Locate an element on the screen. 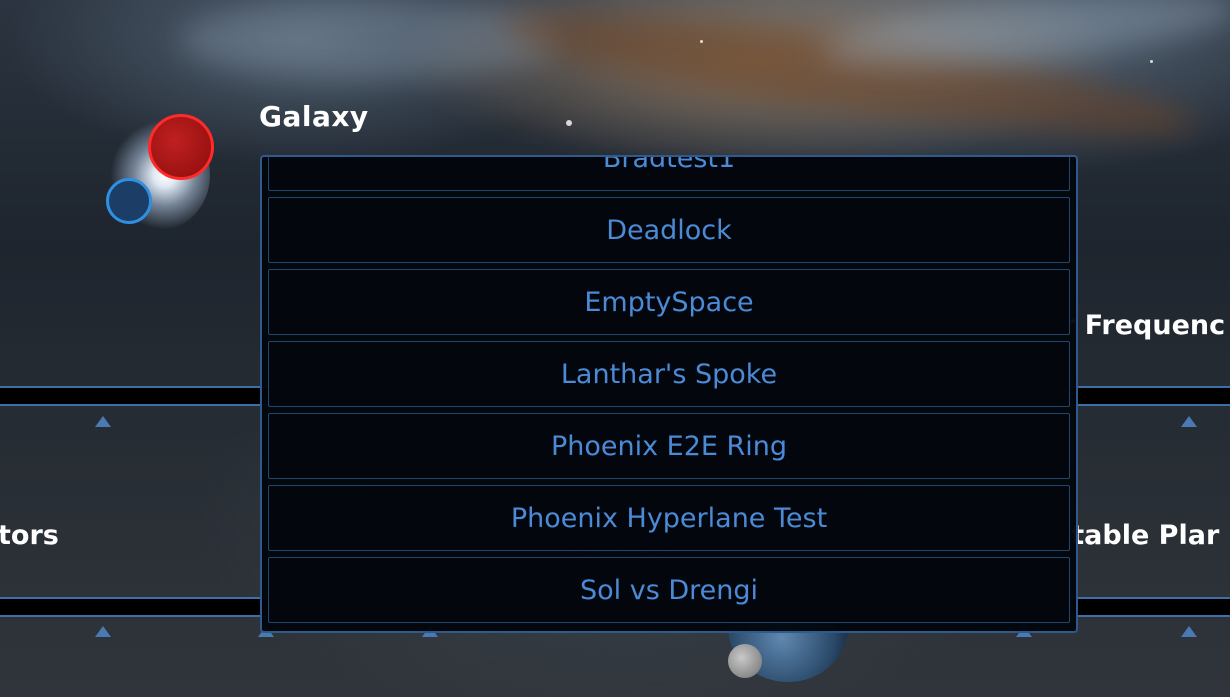 The width and height of the screenshot is (1230, 697). galaxy-icon is located at coordinates (164, 172).